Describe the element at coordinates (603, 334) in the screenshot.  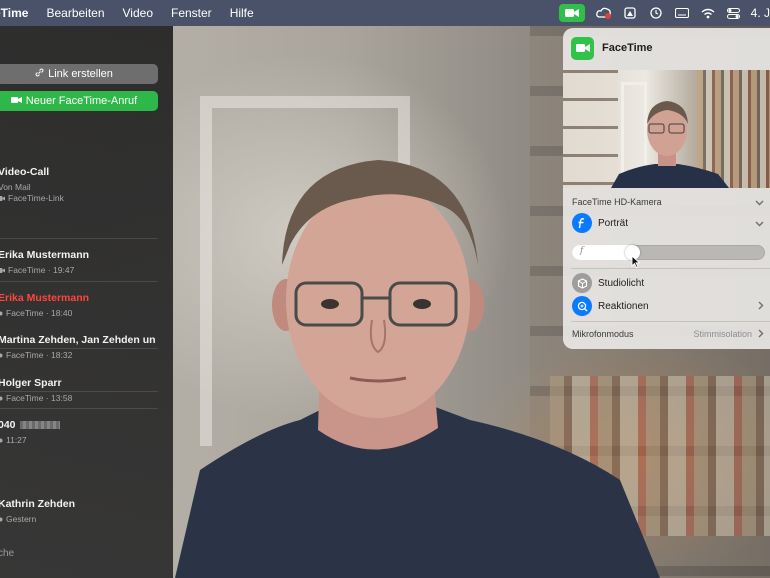
I see `mic-mode-label: Mikrofonmodus` at that location.